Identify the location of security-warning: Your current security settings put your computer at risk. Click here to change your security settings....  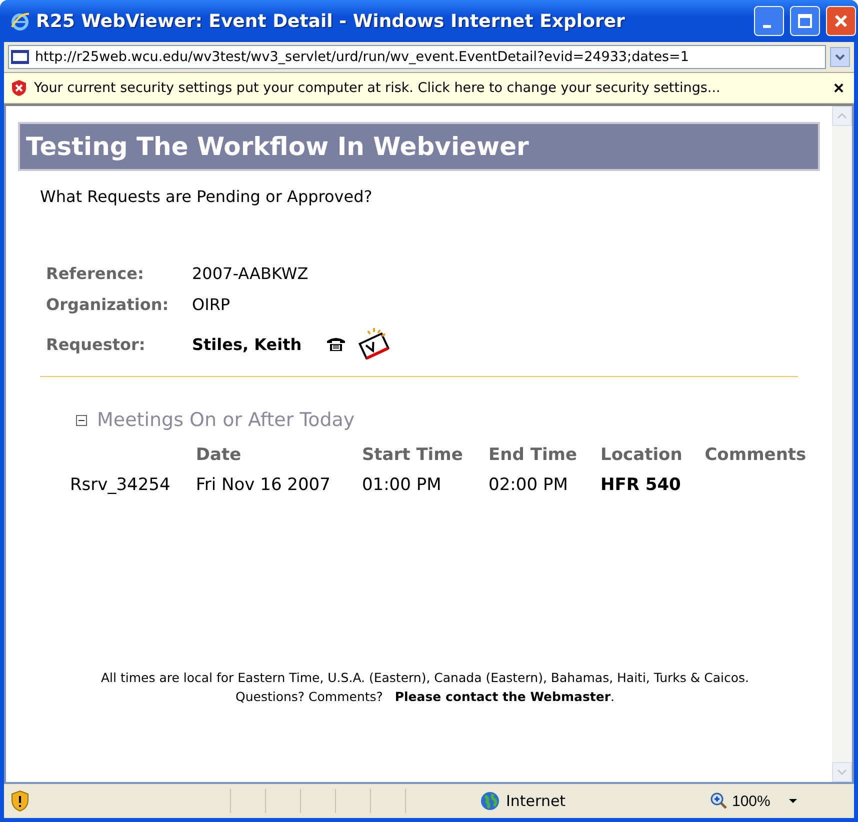
(429, 88).